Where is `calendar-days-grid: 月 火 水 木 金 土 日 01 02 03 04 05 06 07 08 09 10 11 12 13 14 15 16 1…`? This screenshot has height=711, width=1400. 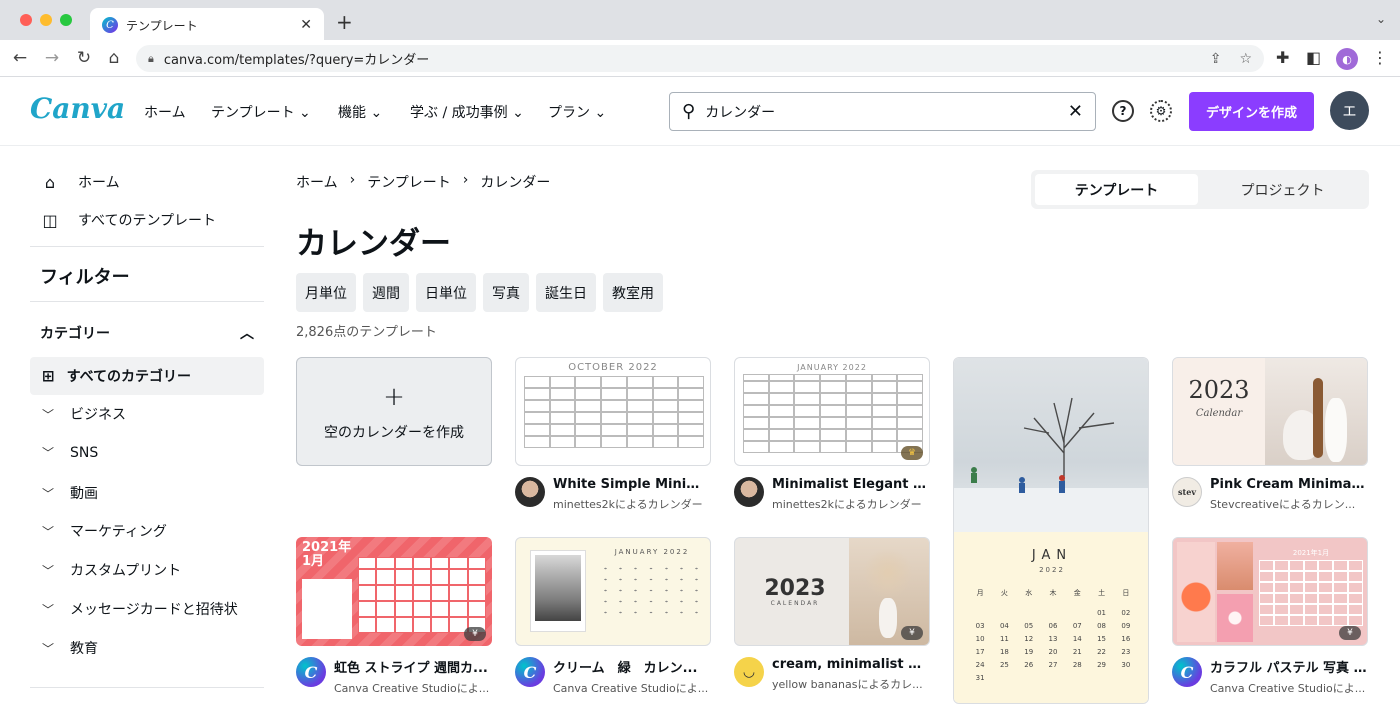 calendar-days-grid: 月 火 水 木 金 土 日 01 02 03 04 05 06 07 08 09 10 11 12 13 14 15 16 1… is located at coordinates (1053, 635).